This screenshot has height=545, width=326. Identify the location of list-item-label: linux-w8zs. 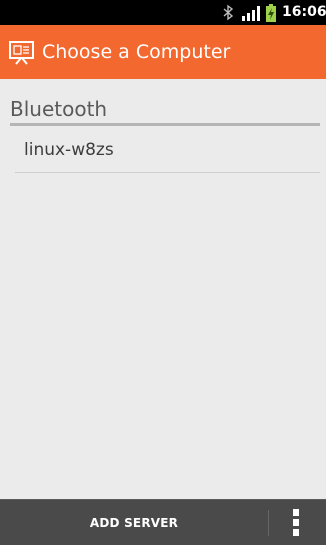
(69, 150).